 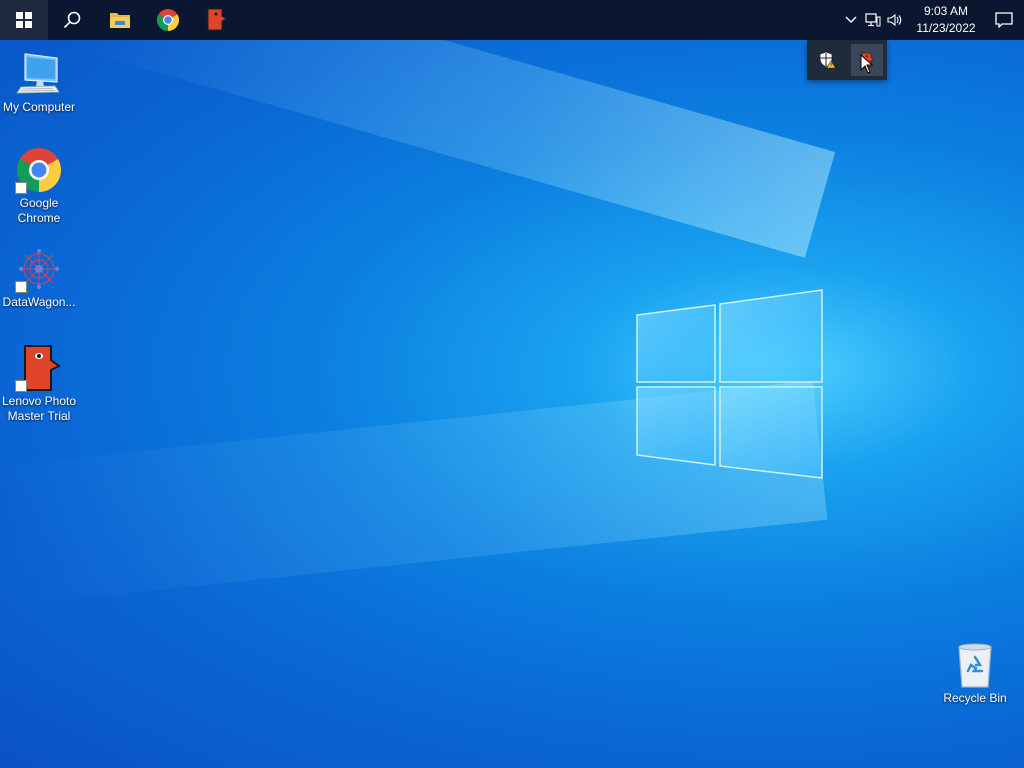 I want to click on desktop-icon-label: Lenovo Photo Master Trial, so click(x=39, y=408).